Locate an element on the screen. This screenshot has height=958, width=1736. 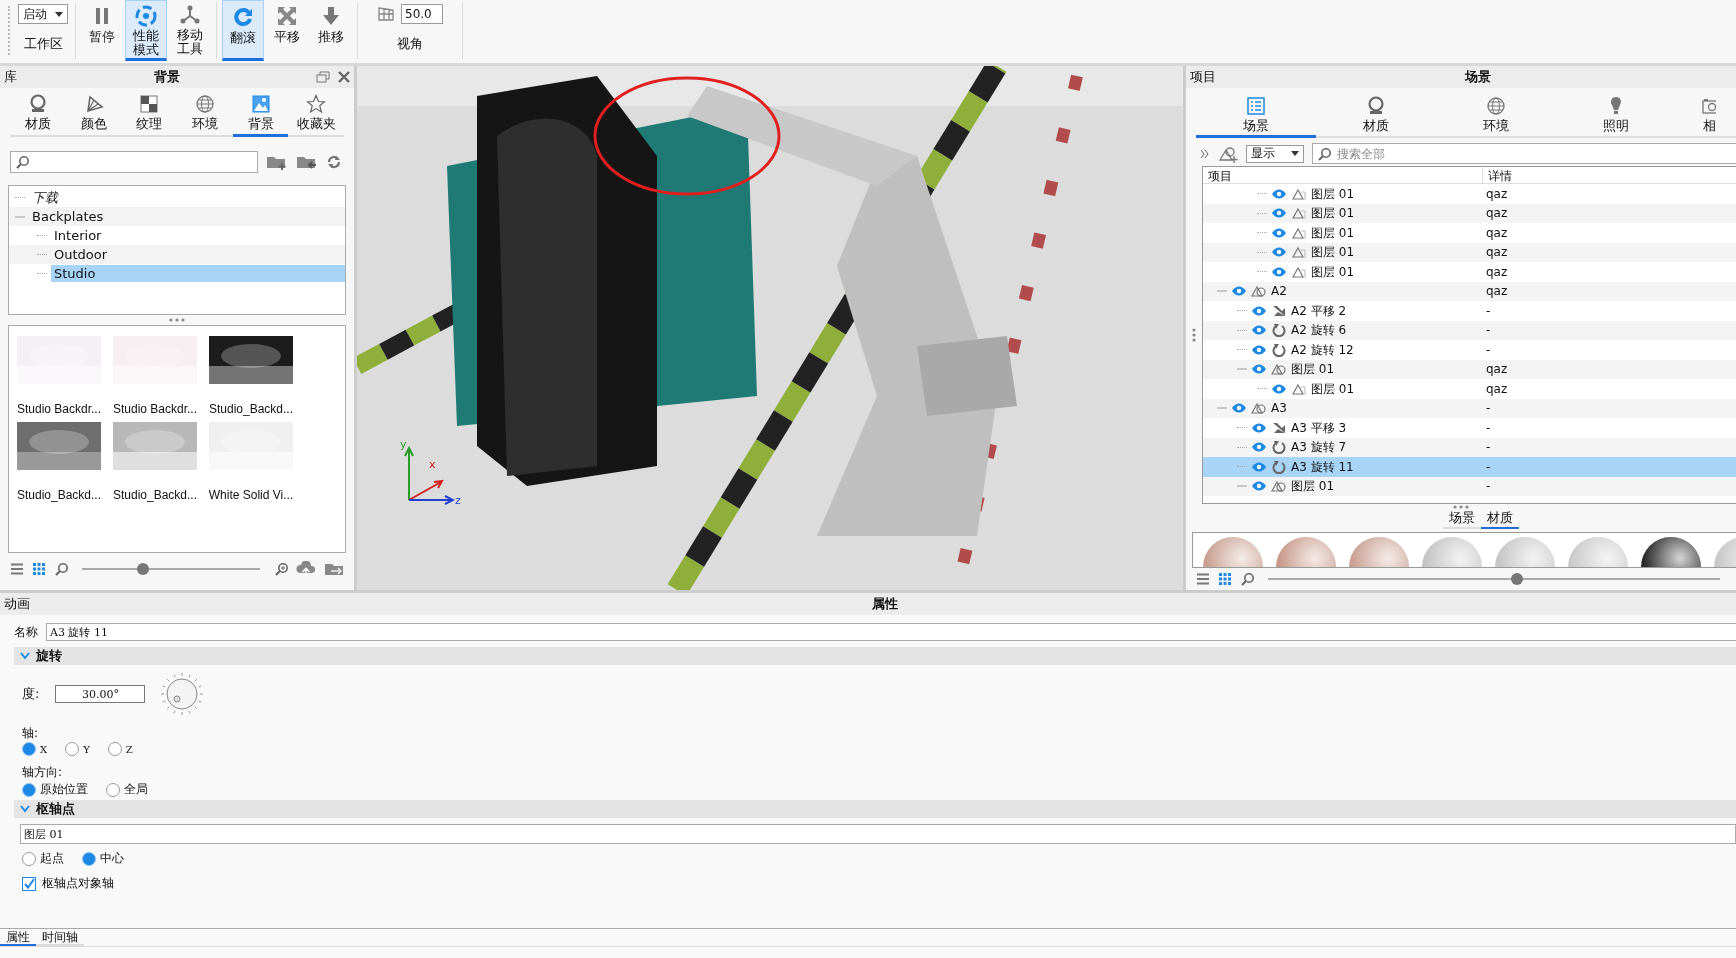
toolbar-button: 暂停 is located at coordinates (102, 30).